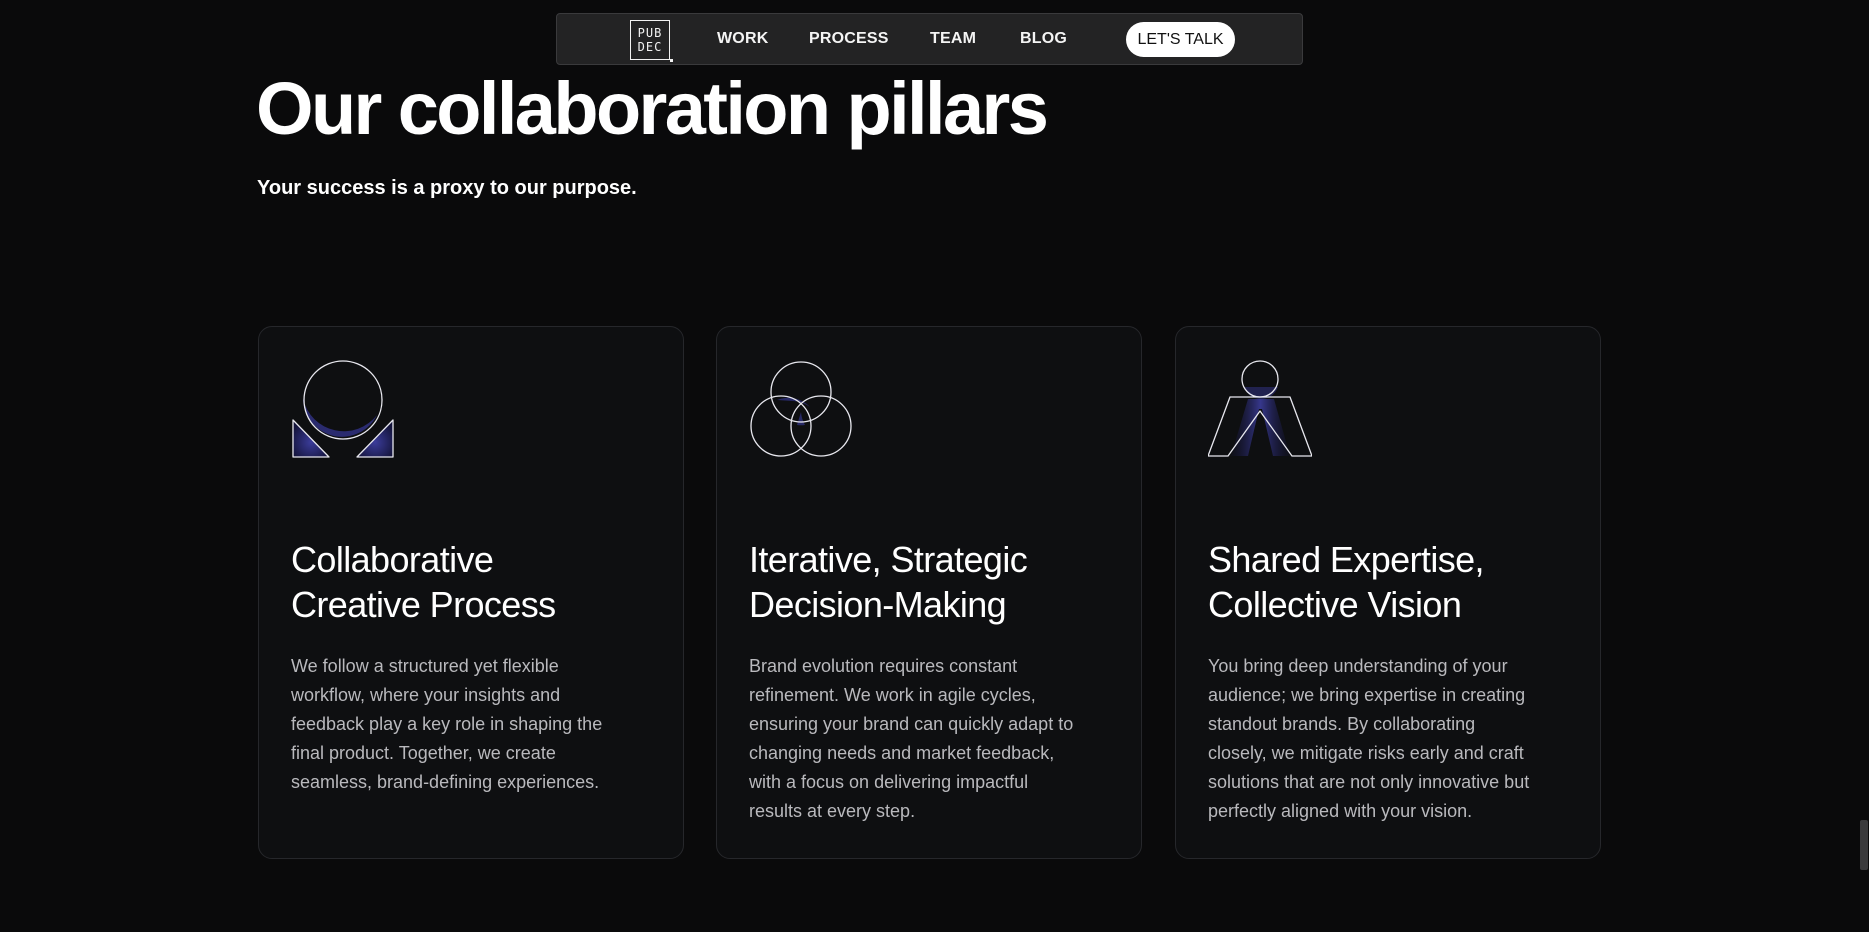 This screenshot has width=1869, height=932. What do you see at coordinates (1367, 695) in the screenshot?
I see `card-text-line: audience; we bring expertise in creating` at bounding box center [1367, 695].